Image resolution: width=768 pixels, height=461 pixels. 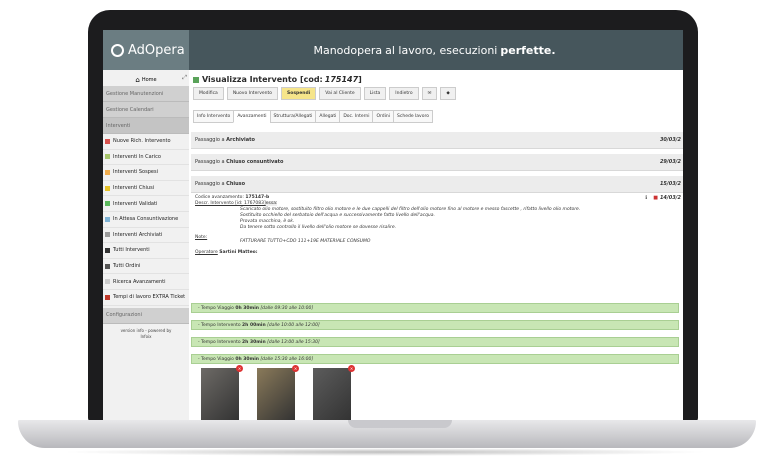 I want to click on sidebar-item-label: Tutti Ordini, so click(x=127, y=266).